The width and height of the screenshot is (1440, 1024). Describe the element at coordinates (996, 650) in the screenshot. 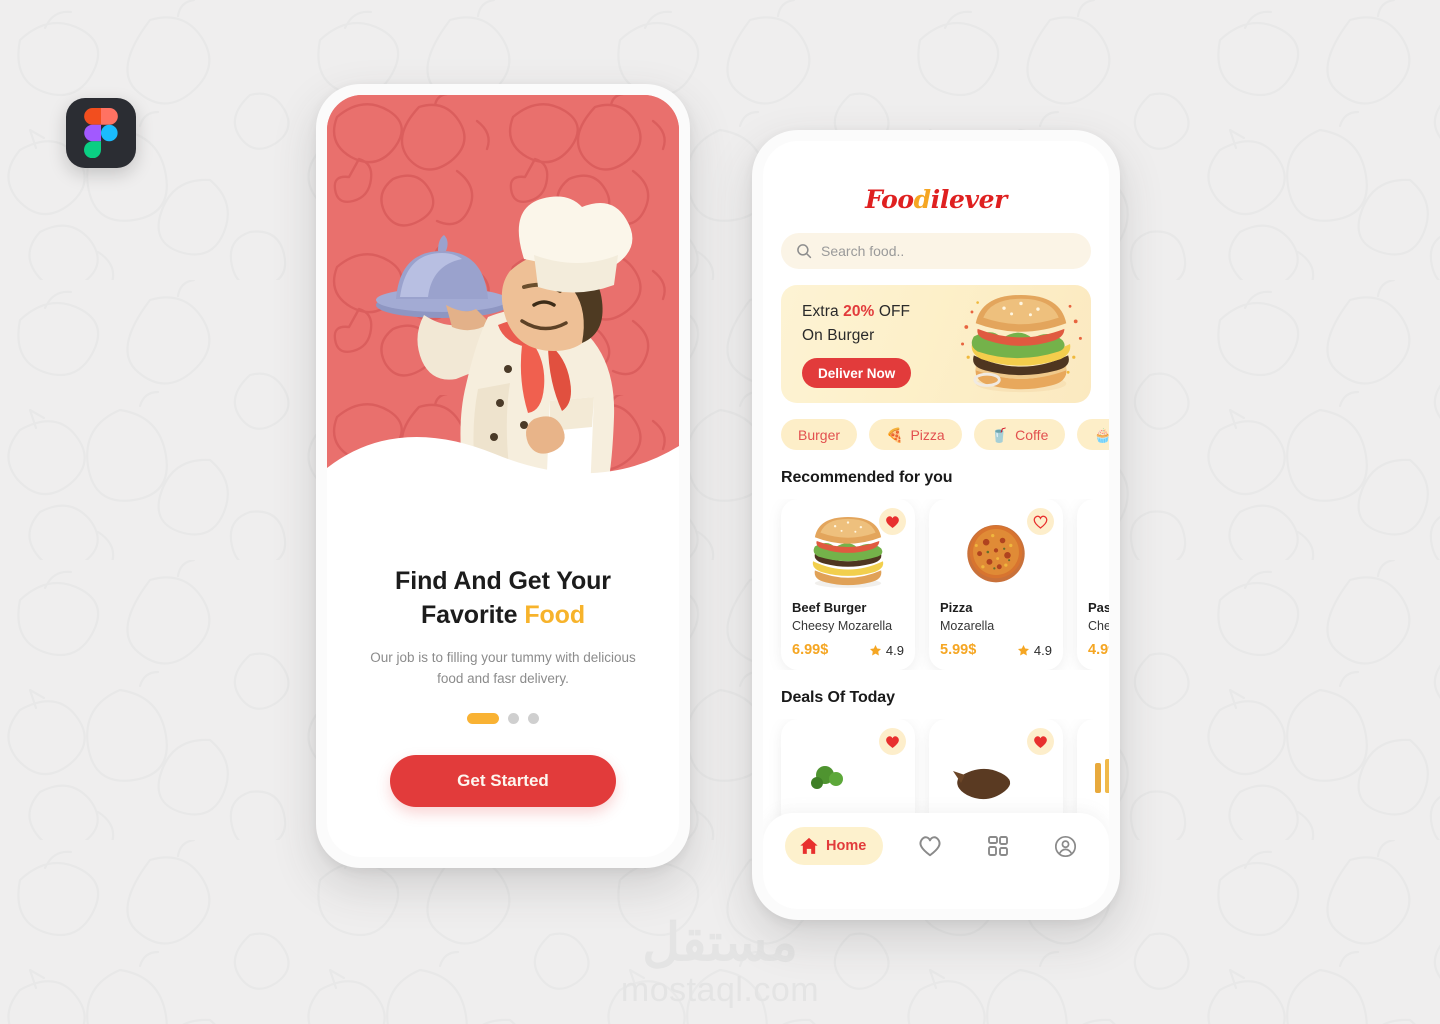

I see `food-meta: 5.99$ 4.9` at that location.